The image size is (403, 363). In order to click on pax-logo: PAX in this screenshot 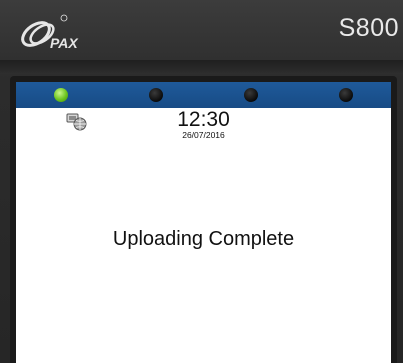, I will do `click(61, 34)`.